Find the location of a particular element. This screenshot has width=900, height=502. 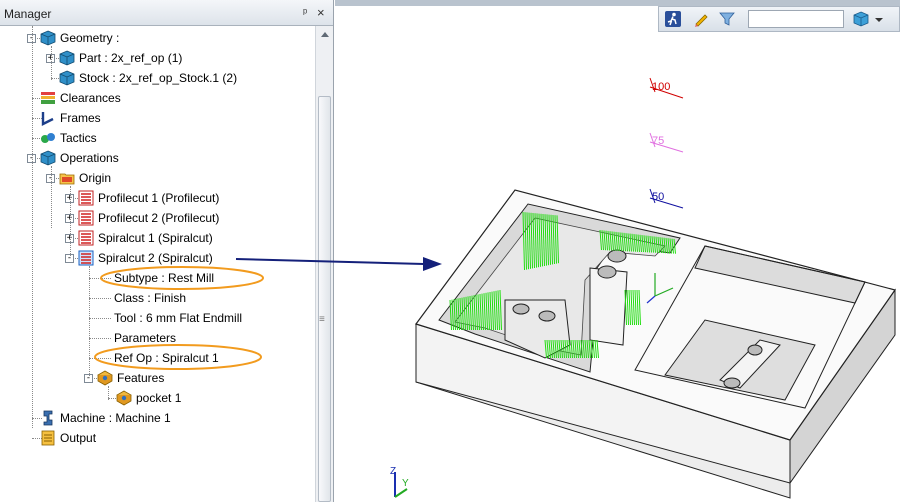

manager-title-bar: Manager ᵖ × is located at coordinates (166, 13).